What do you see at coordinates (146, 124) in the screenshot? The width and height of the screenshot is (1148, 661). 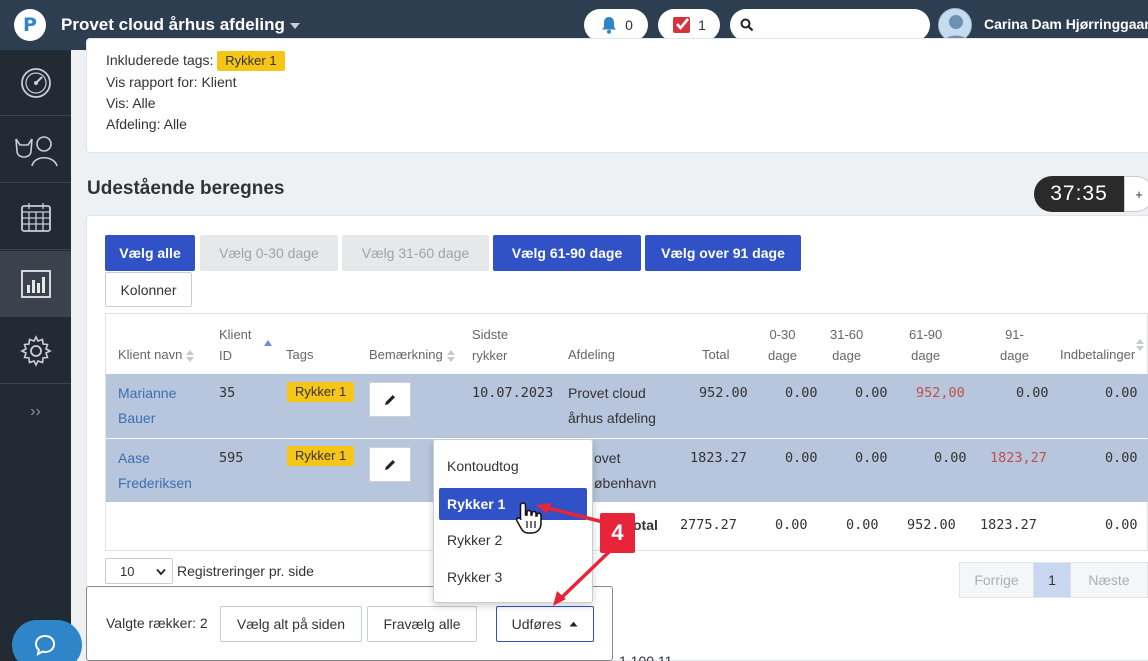 I see `filter-department: Afdeling: Alle` at bounding box center [146, 124].